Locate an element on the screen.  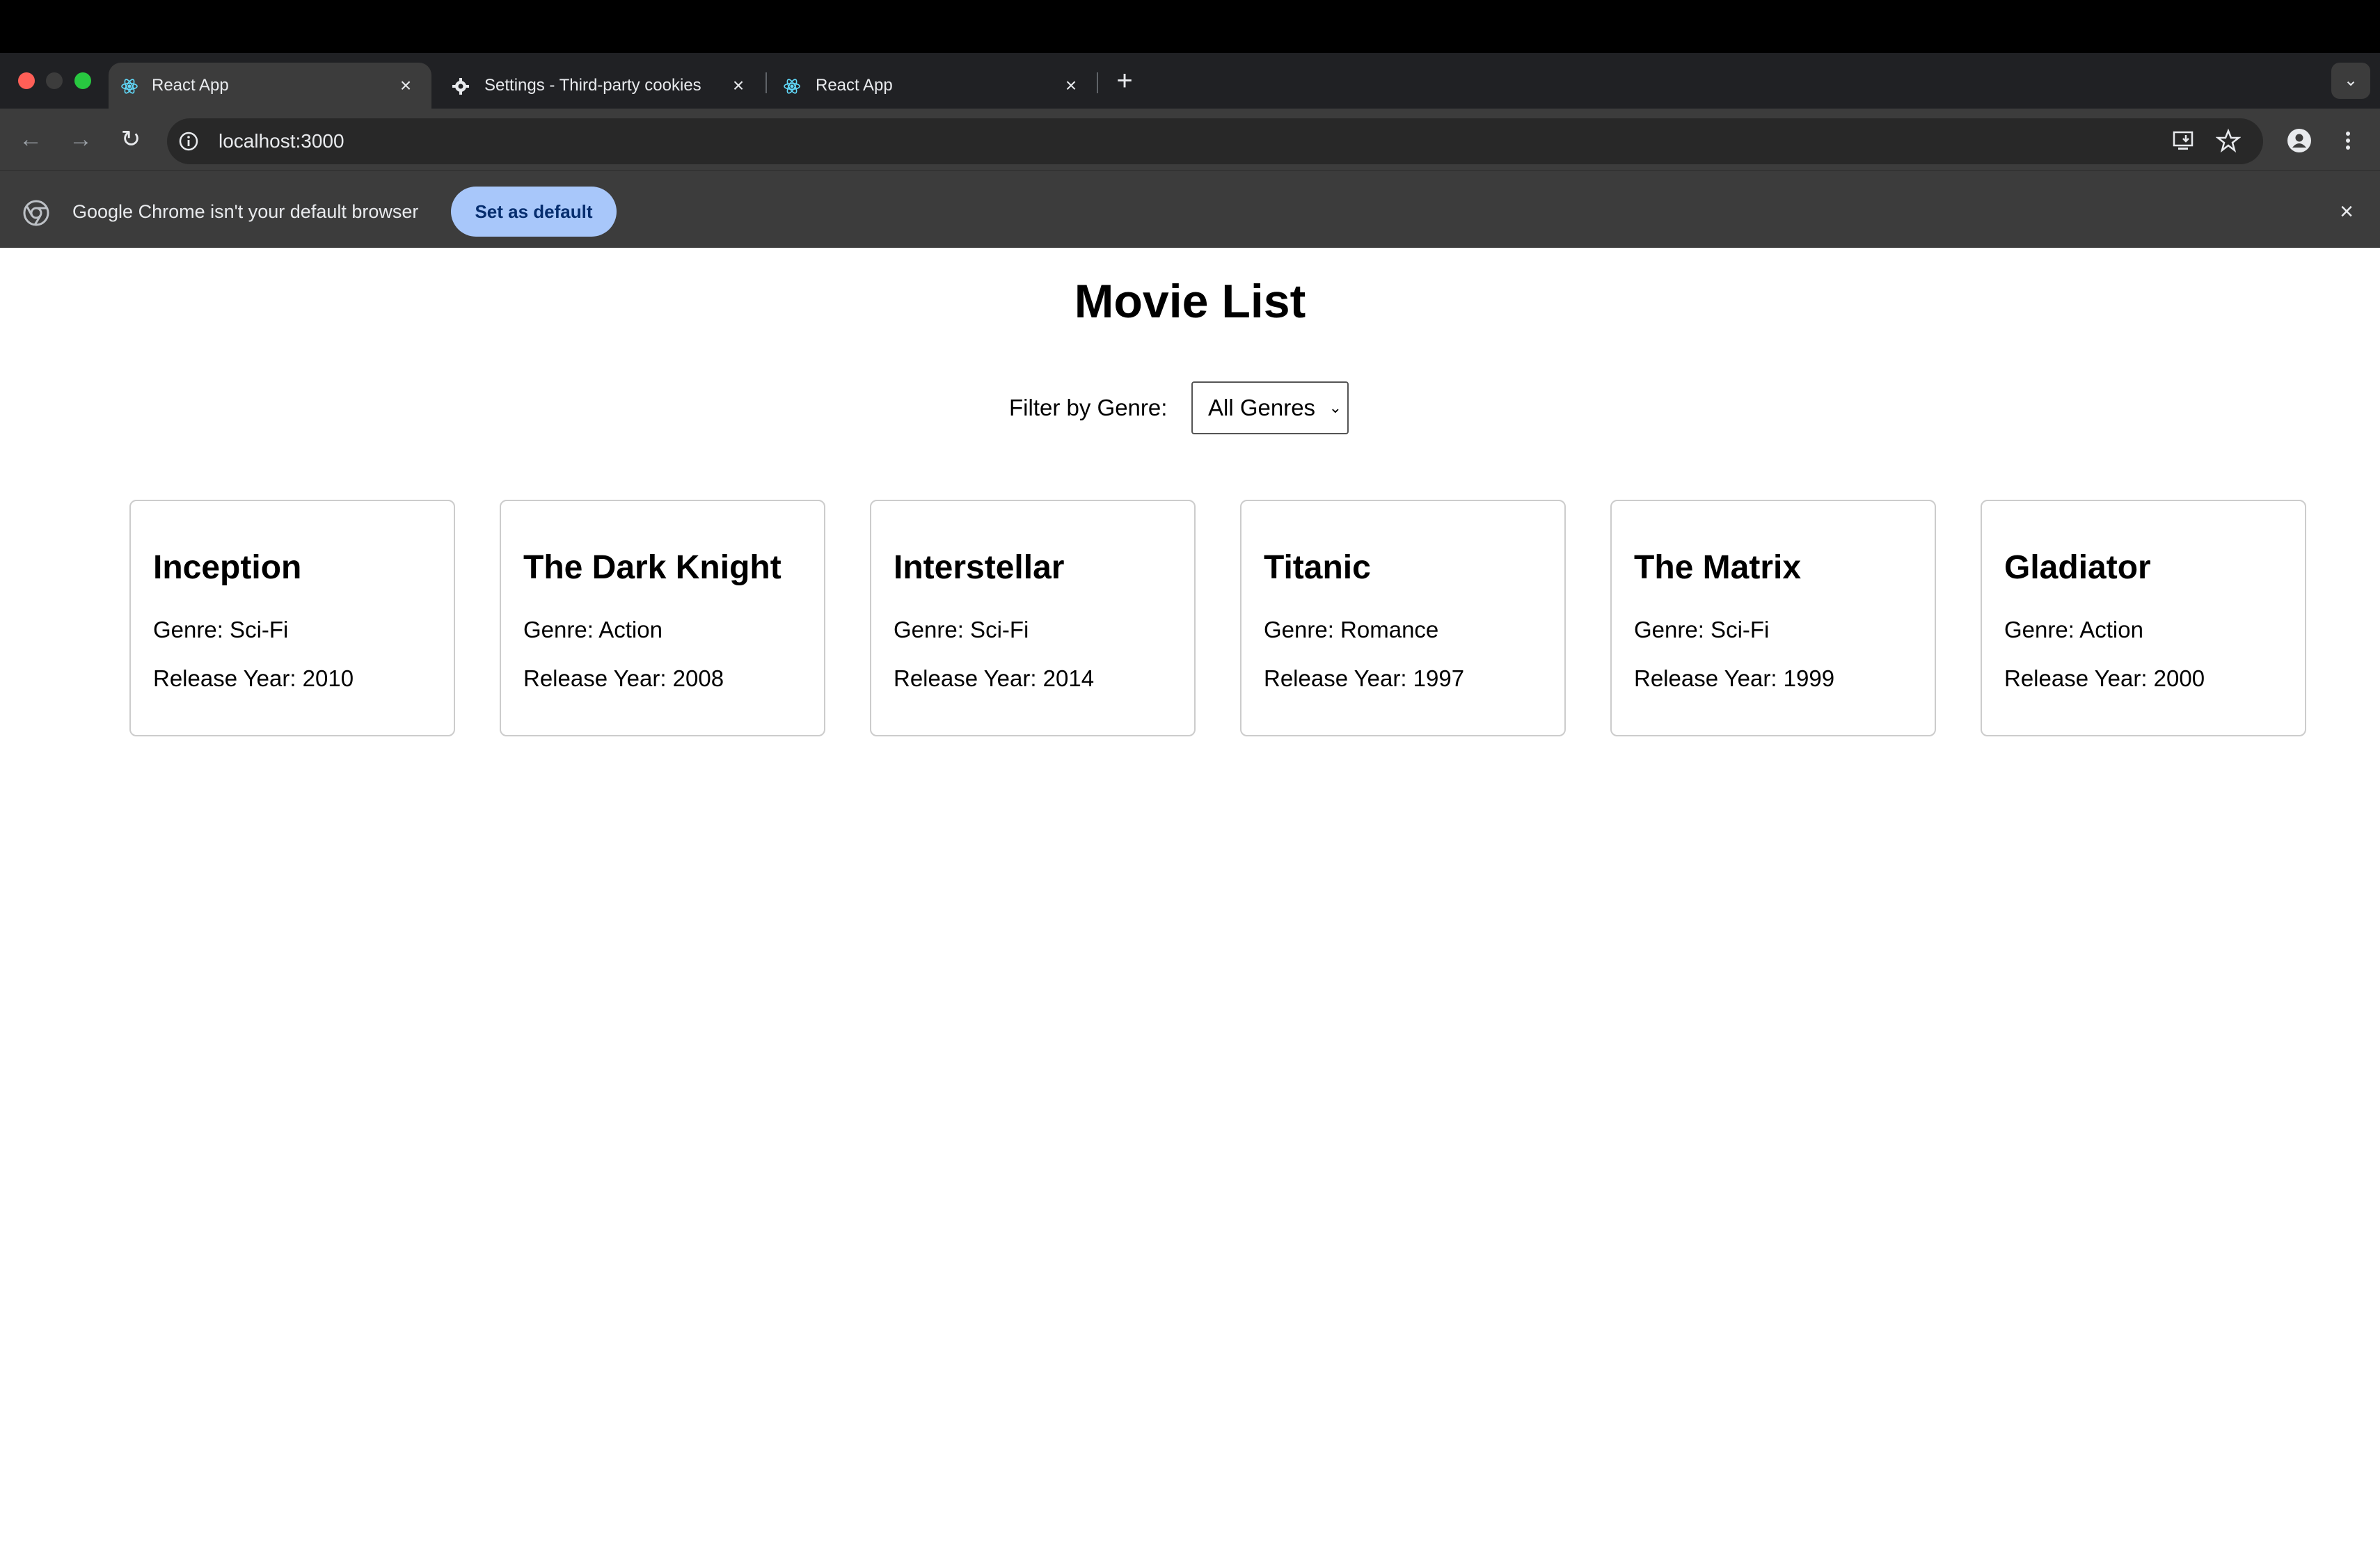
more-menu-icon is located at coordinates (2348, 140).